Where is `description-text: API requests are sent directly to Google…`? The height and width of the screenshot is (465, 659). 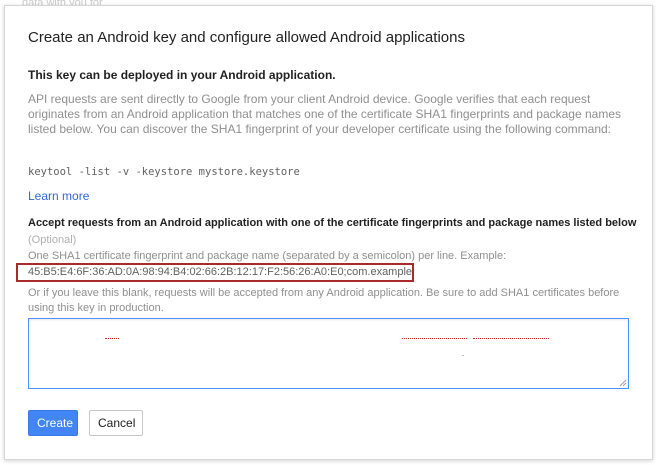 description-text: API requests are sent directly to Google… is located at coordinates (325, 114).